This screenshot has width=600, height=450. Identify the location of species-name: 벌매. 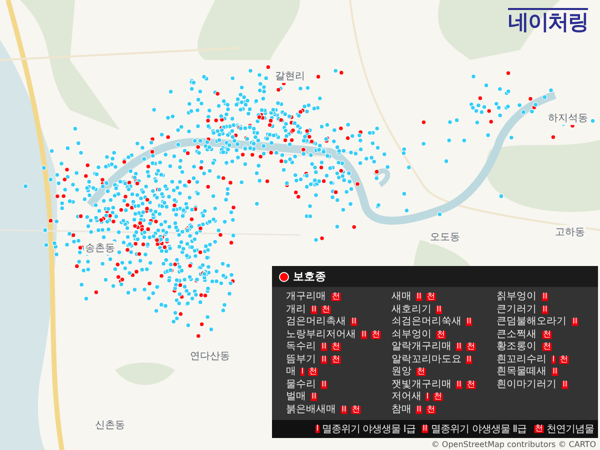
(296, 397).